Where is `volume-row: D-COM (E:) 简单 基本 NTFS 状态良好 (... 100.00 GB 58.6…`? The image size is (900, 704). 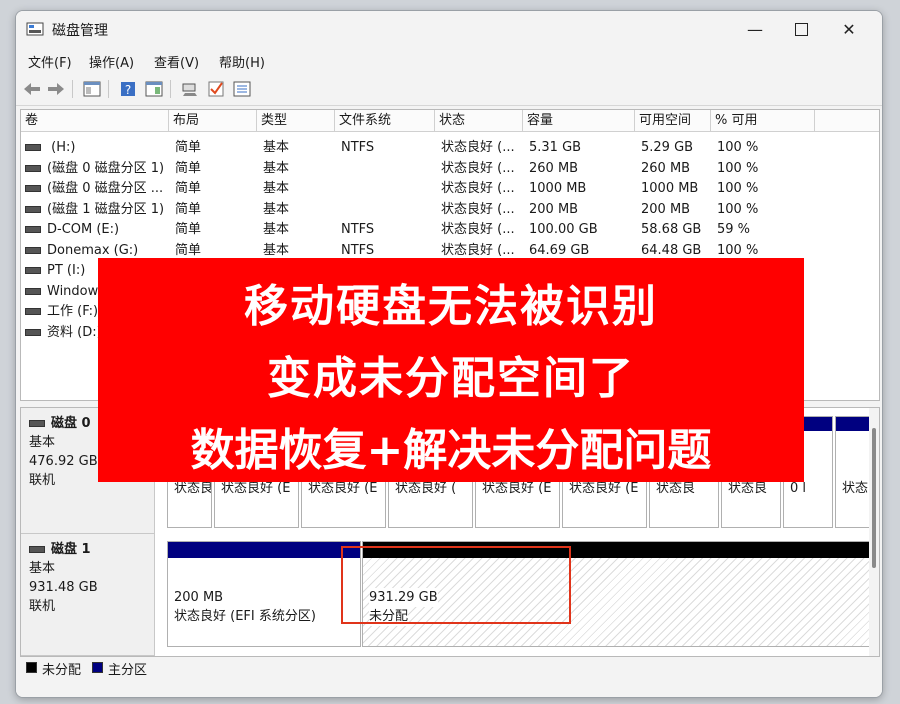
volume-row: D-COM (E:) 简单 基本 NTFS 状态良好 (... 100.00 GB 58.6… is located at coordinates (450, 230).